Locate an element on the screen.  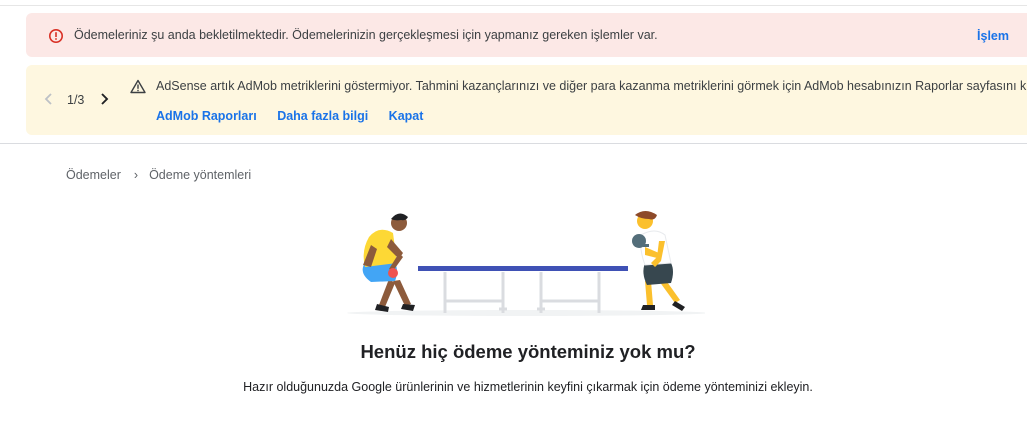
dismiss-link: Kapat is located at coordinates (406, 116).